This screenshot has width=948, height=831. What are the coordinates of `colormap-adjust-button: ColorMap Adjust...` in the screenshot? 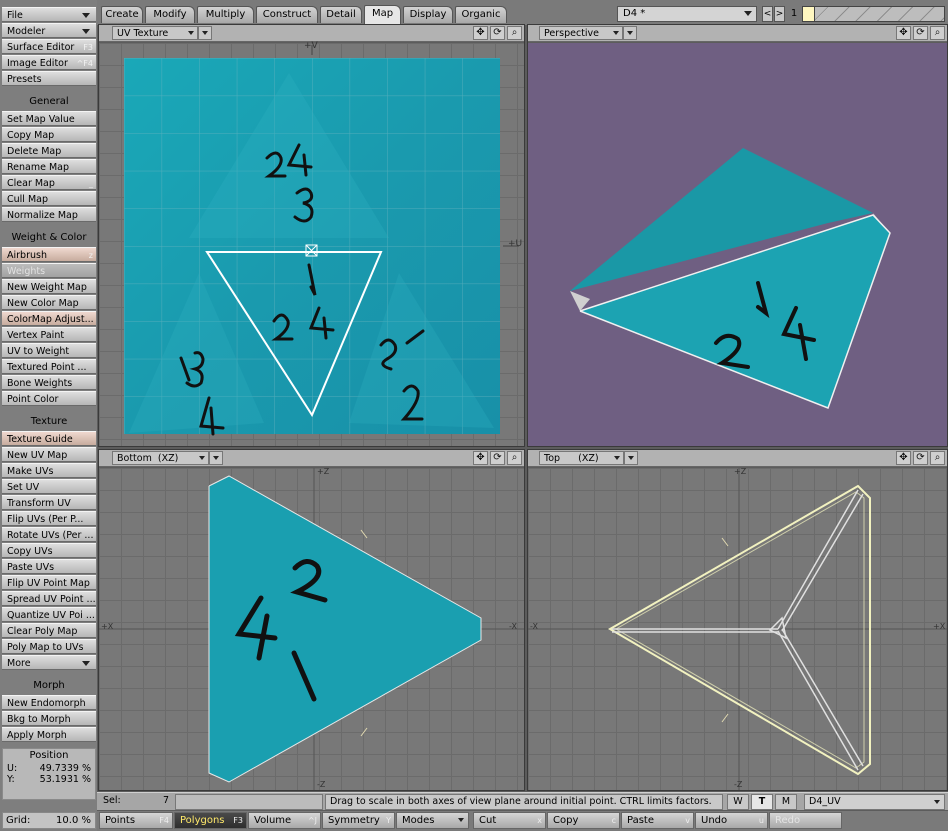 It's located at (49, 318).